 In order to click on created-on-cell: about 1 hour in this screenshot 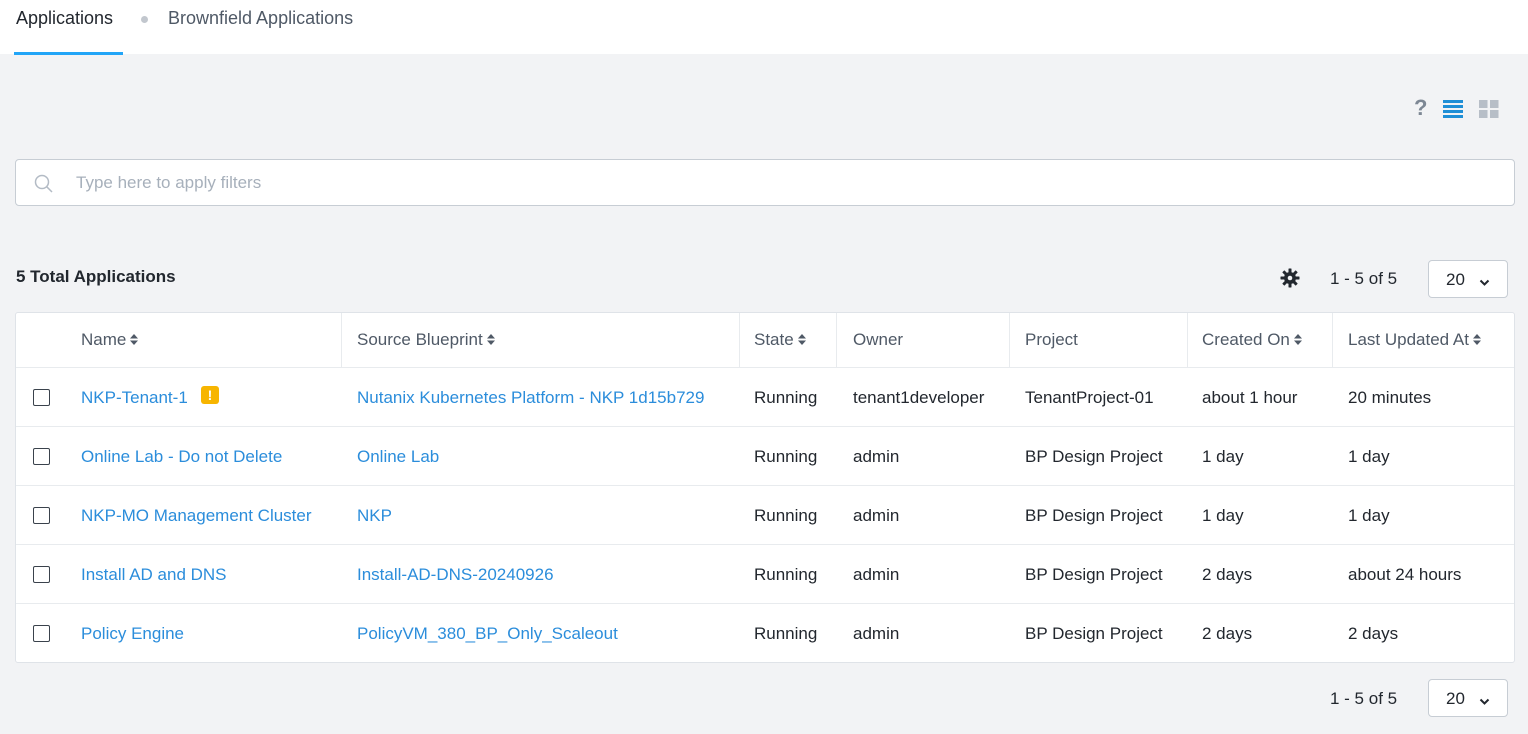, I will do `click(1250, 397)`.